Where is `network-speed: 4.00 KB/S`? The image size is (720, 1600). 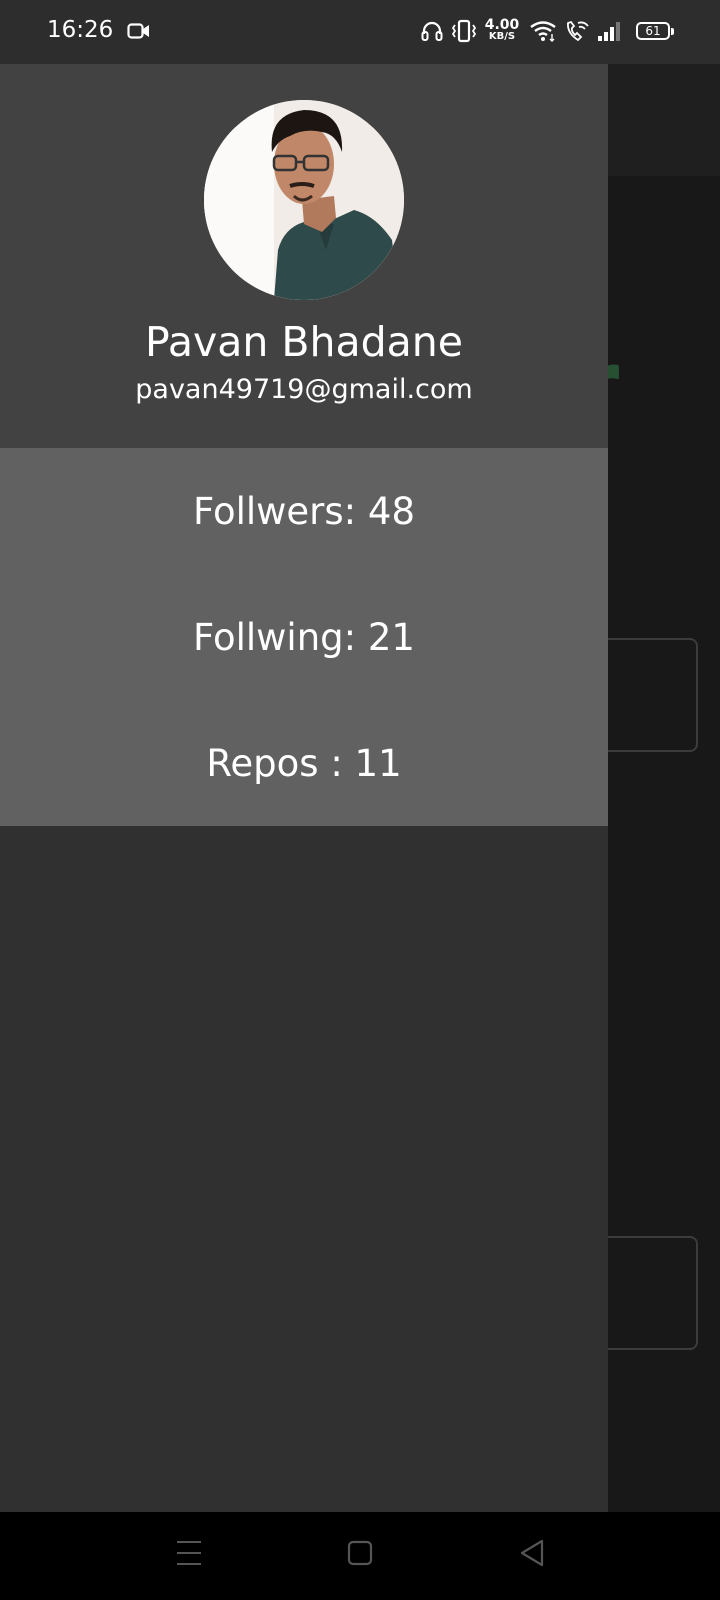
network-speed: 4.00 KB/S is located at coordinates (502, 30).